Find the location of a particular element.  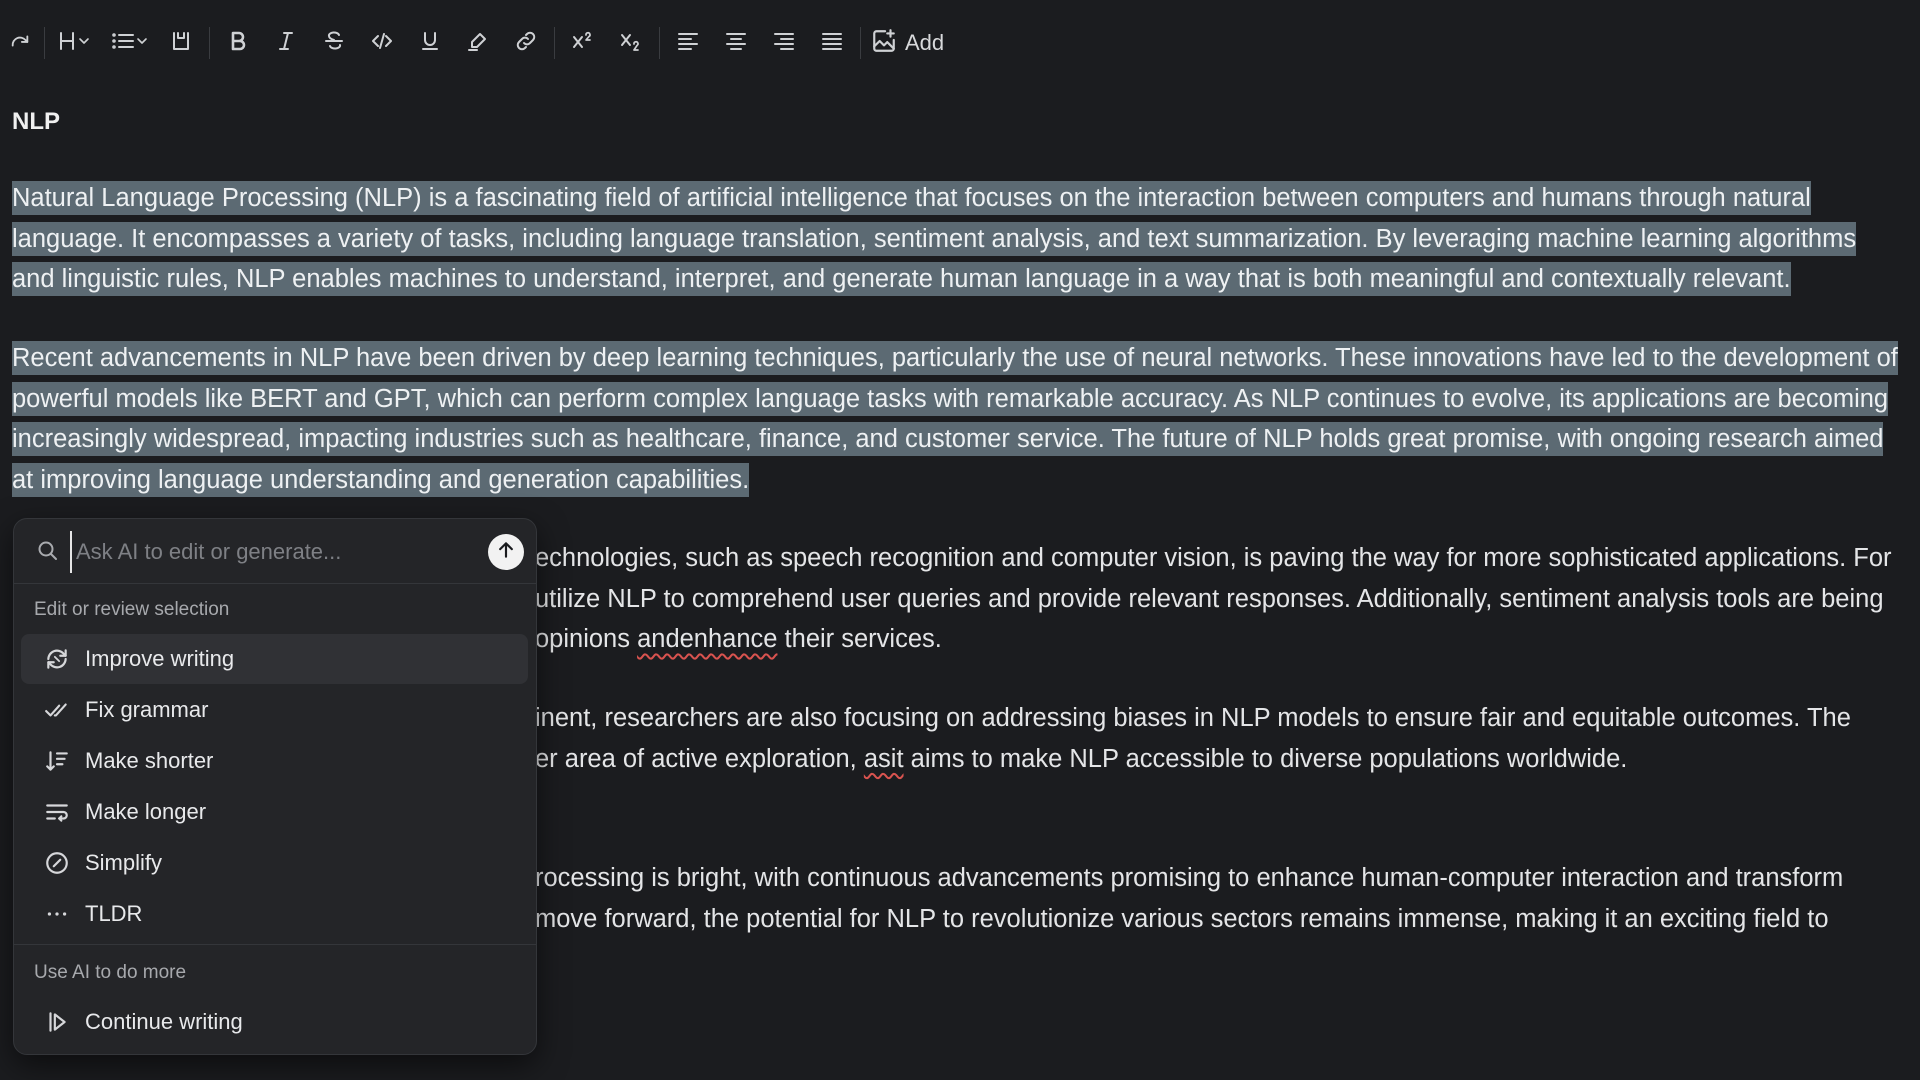

list-icon is located at coordinates (129, 43).